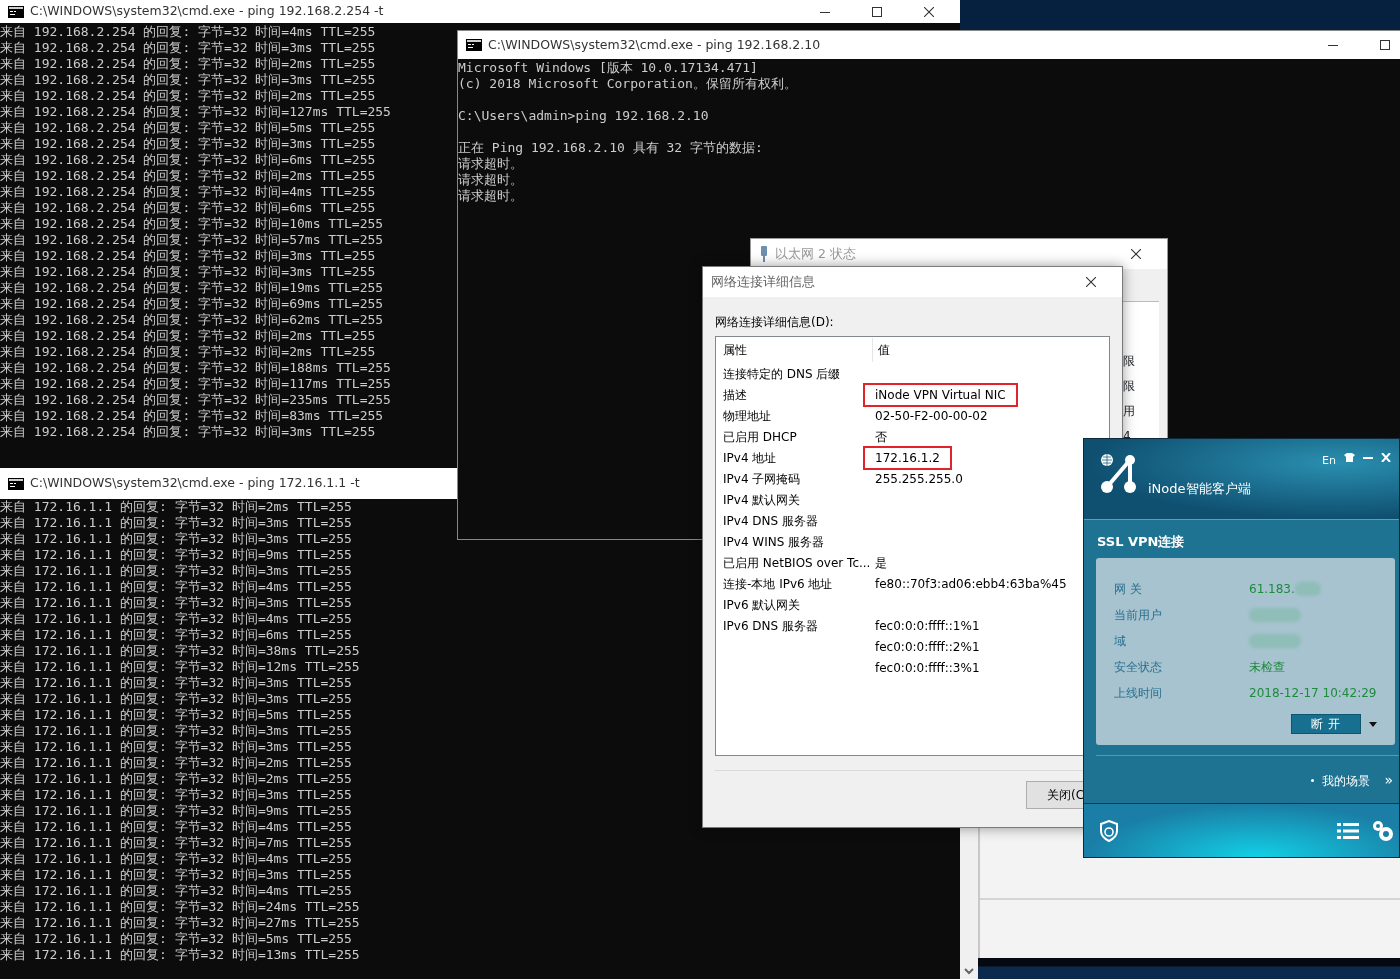  Describe the element at coordinates (192, 288) in the screenshot. I see `console-line: 来自 192.168.2.254 的回复: 字节=32 时间=19ms TTL=255` at that location.